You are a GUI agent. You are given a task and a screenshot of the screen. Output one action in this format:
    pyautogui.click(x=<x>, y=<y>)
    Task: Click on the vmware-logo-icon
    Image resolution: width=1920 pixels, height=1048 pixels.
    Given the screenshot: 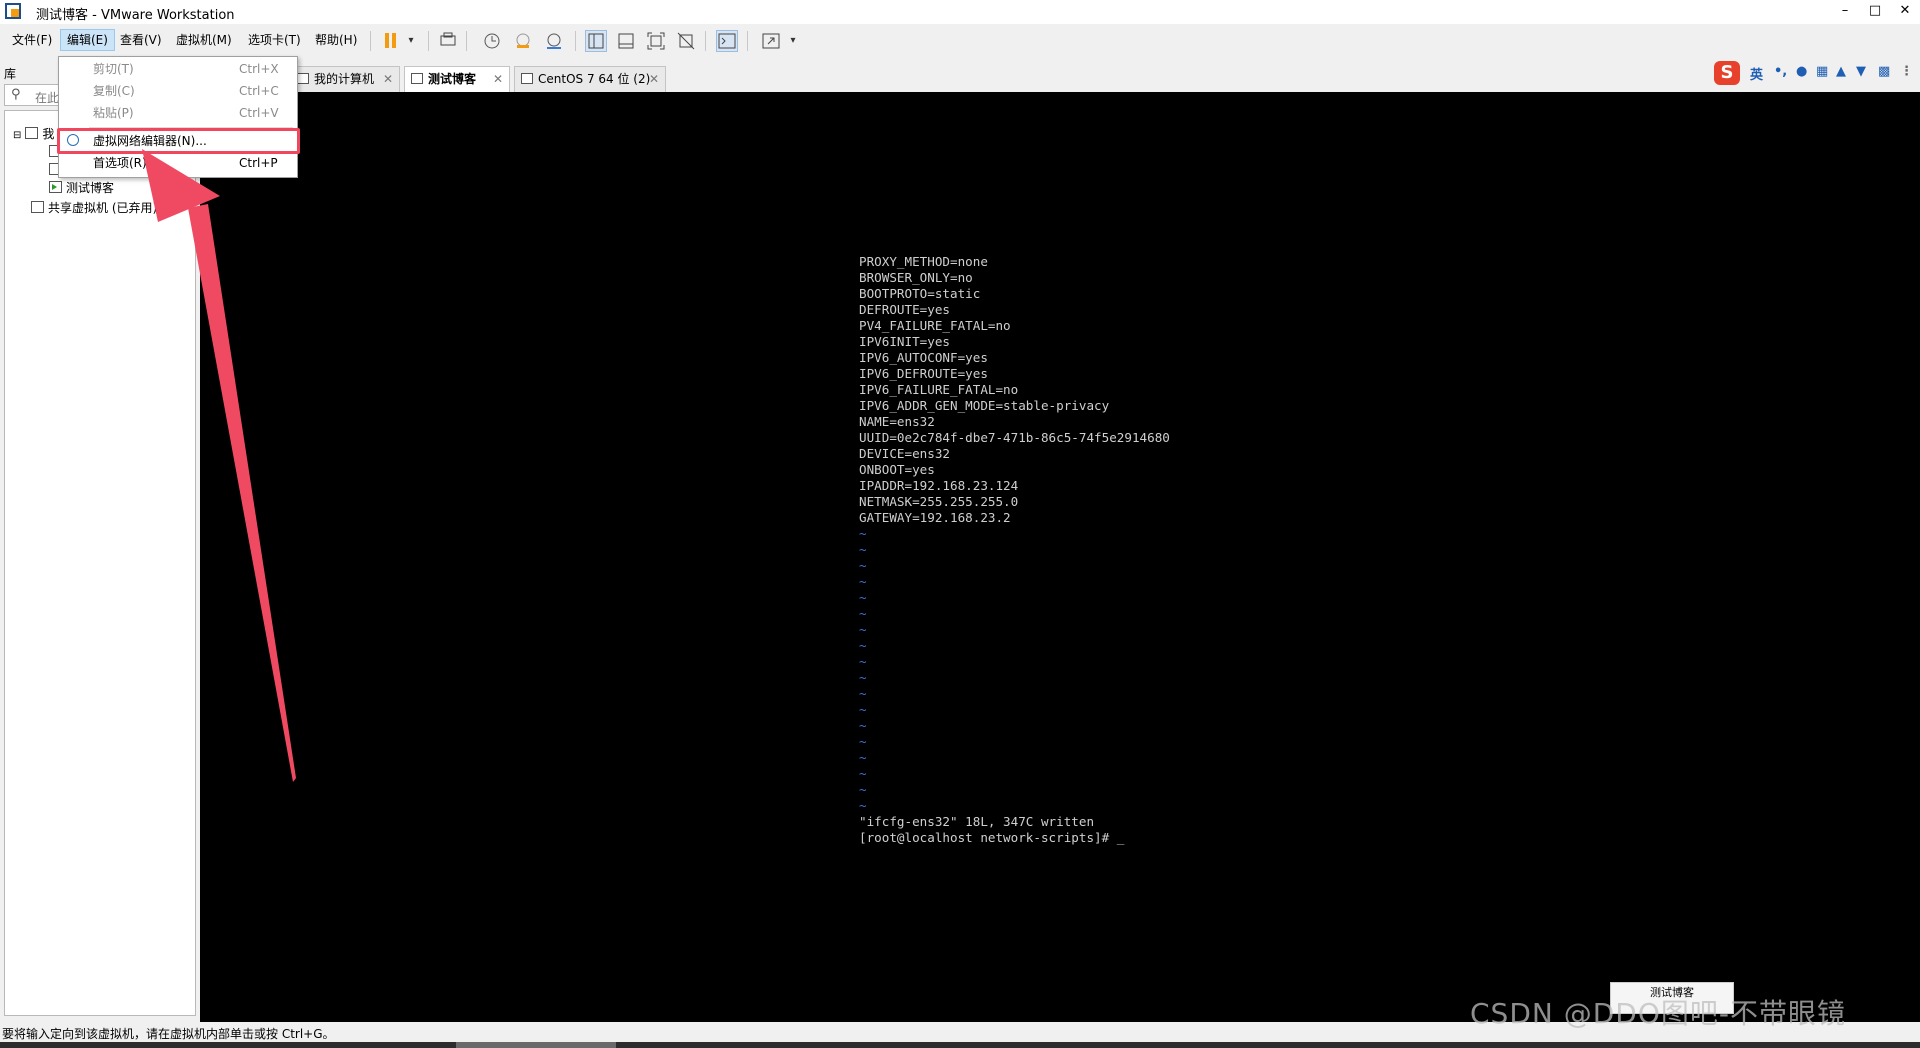 What is the action you would take?
    pyautogui.click(x=13, y=11)
    